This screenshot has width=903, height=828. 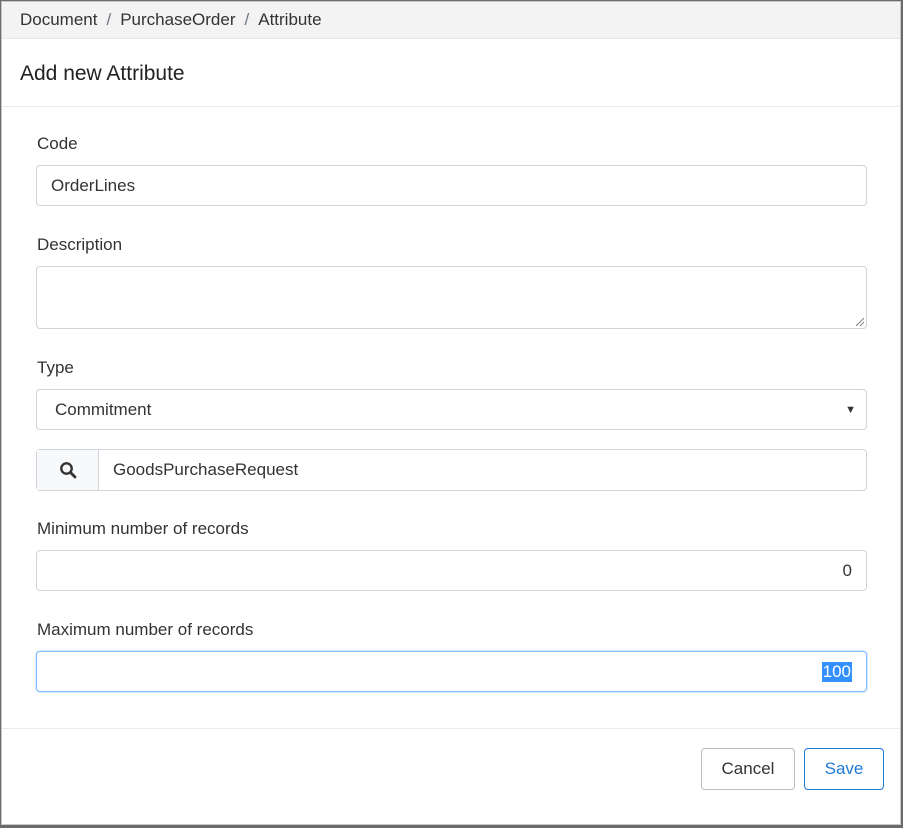 What do you see at coordinates (451, 297) in the screenshot?
I see `description-textarea` at bounding box center [451, 297].